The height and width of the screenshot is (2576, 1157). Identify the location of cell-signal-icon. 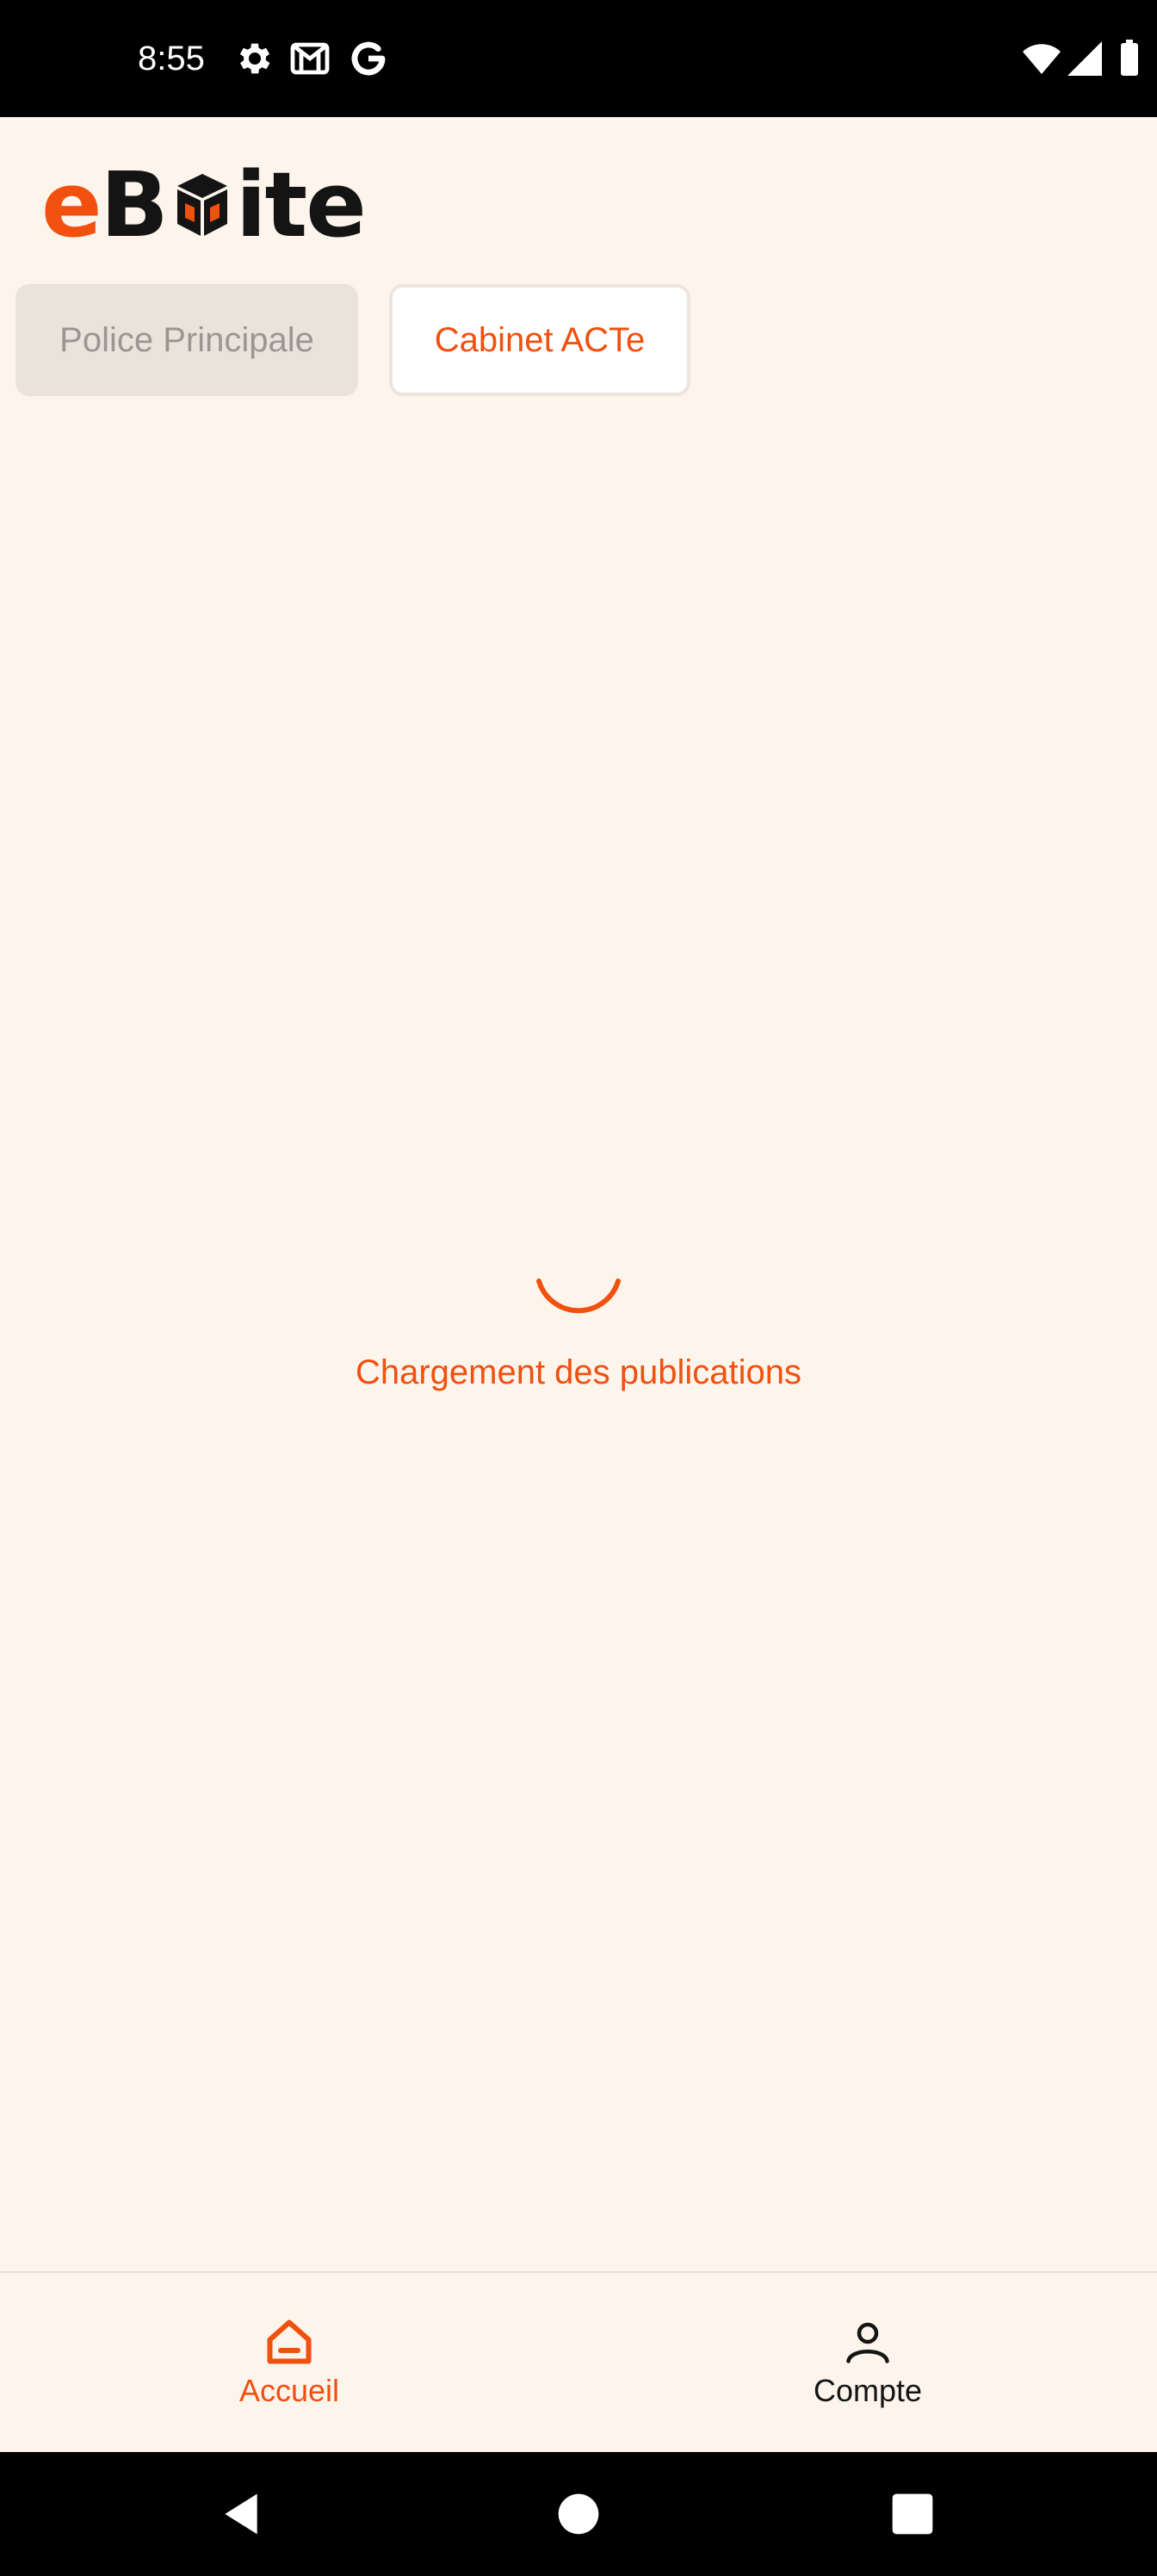
(1085, 59).